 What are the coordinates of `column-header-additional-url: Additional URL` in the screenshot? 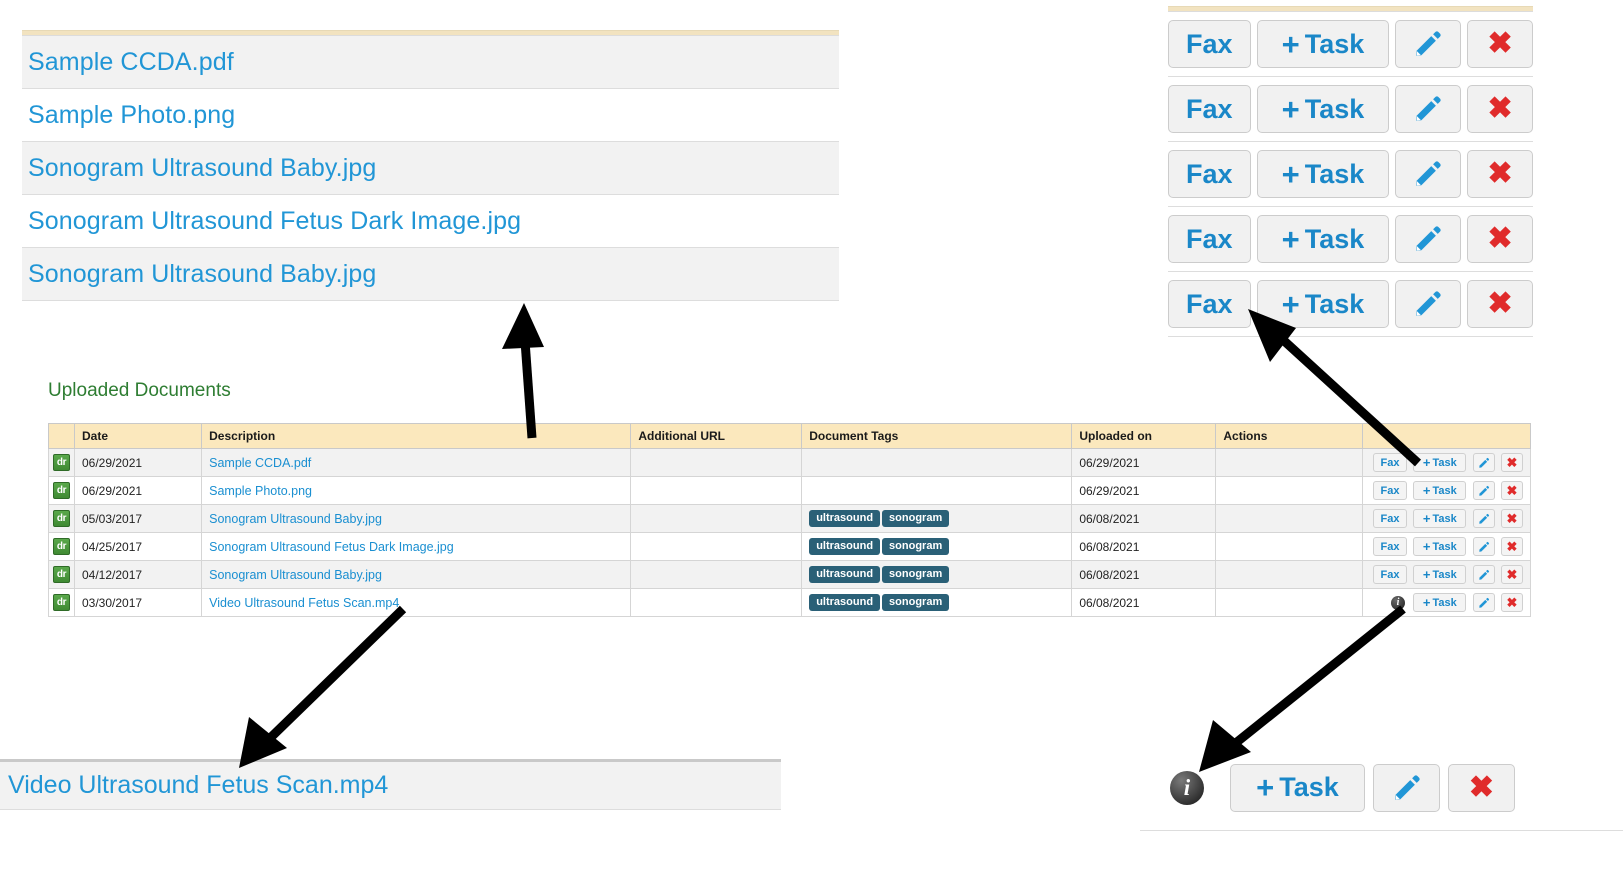 It's located at (716, 436).